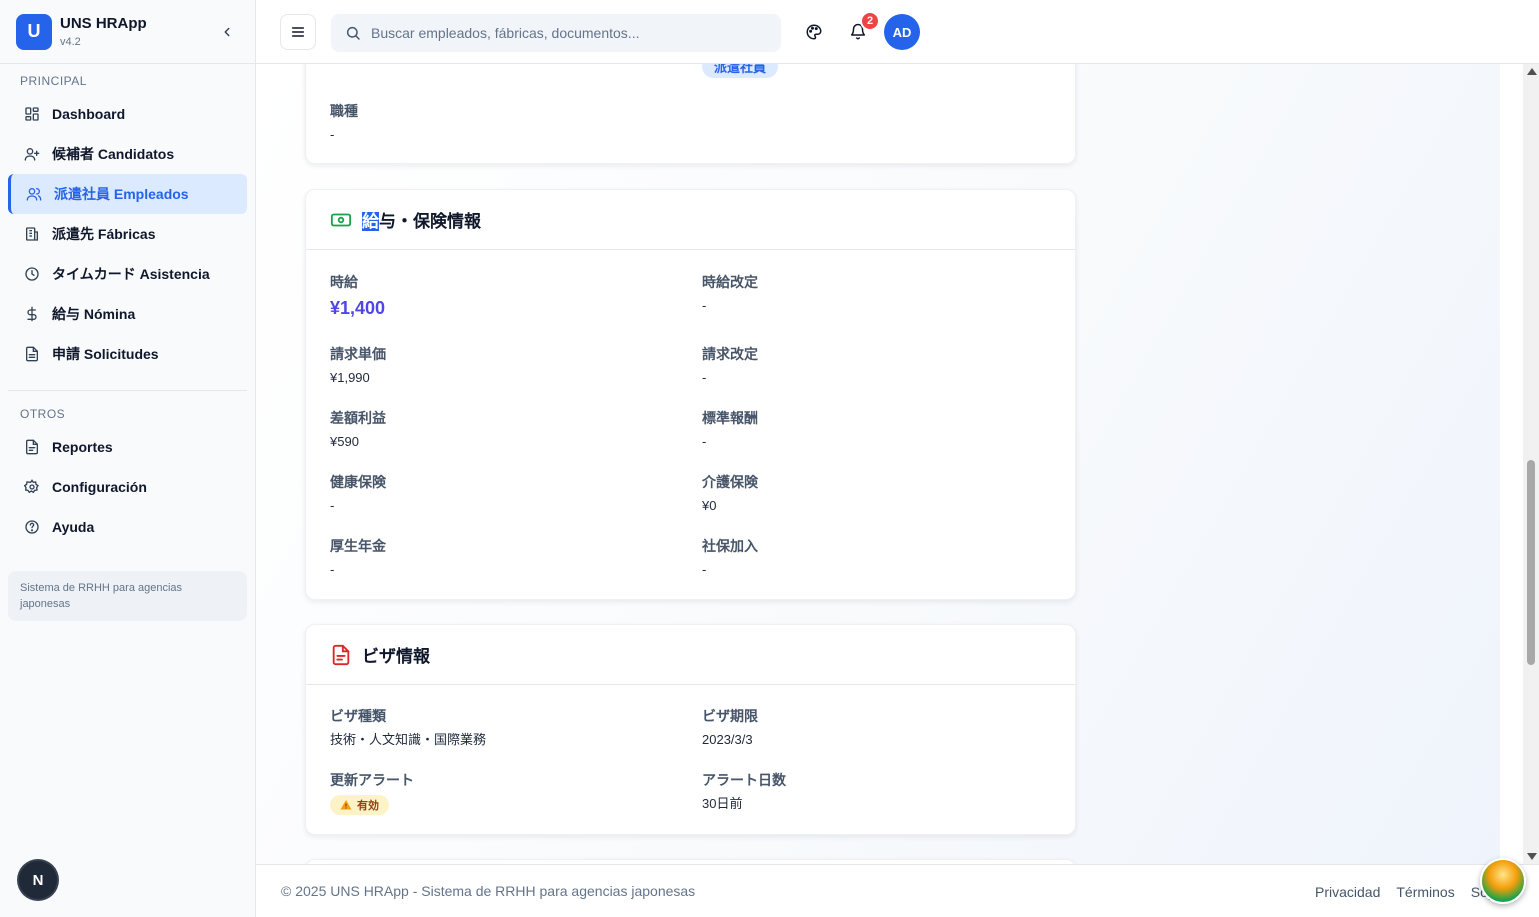 Image resolution: width=1539 pixels, height=917 pixels. I want to click on sidebar-item-employees: 派遣社員 Empleados, so click(127, 194).